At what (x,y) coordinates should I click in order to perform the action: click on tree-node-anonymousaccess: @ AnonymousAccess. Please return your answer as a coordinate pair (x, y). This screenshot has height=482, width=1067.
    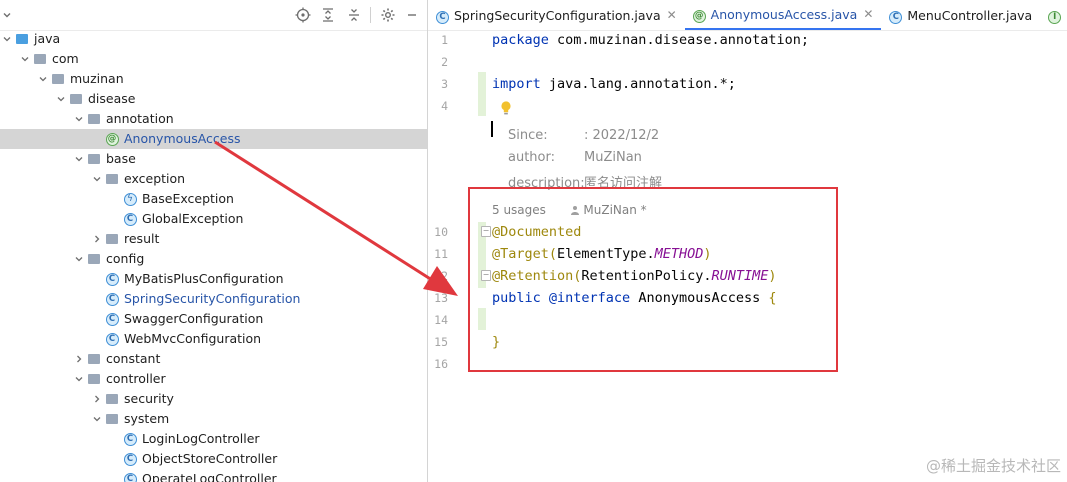
    Looking at the image, I should click on (213, 139).